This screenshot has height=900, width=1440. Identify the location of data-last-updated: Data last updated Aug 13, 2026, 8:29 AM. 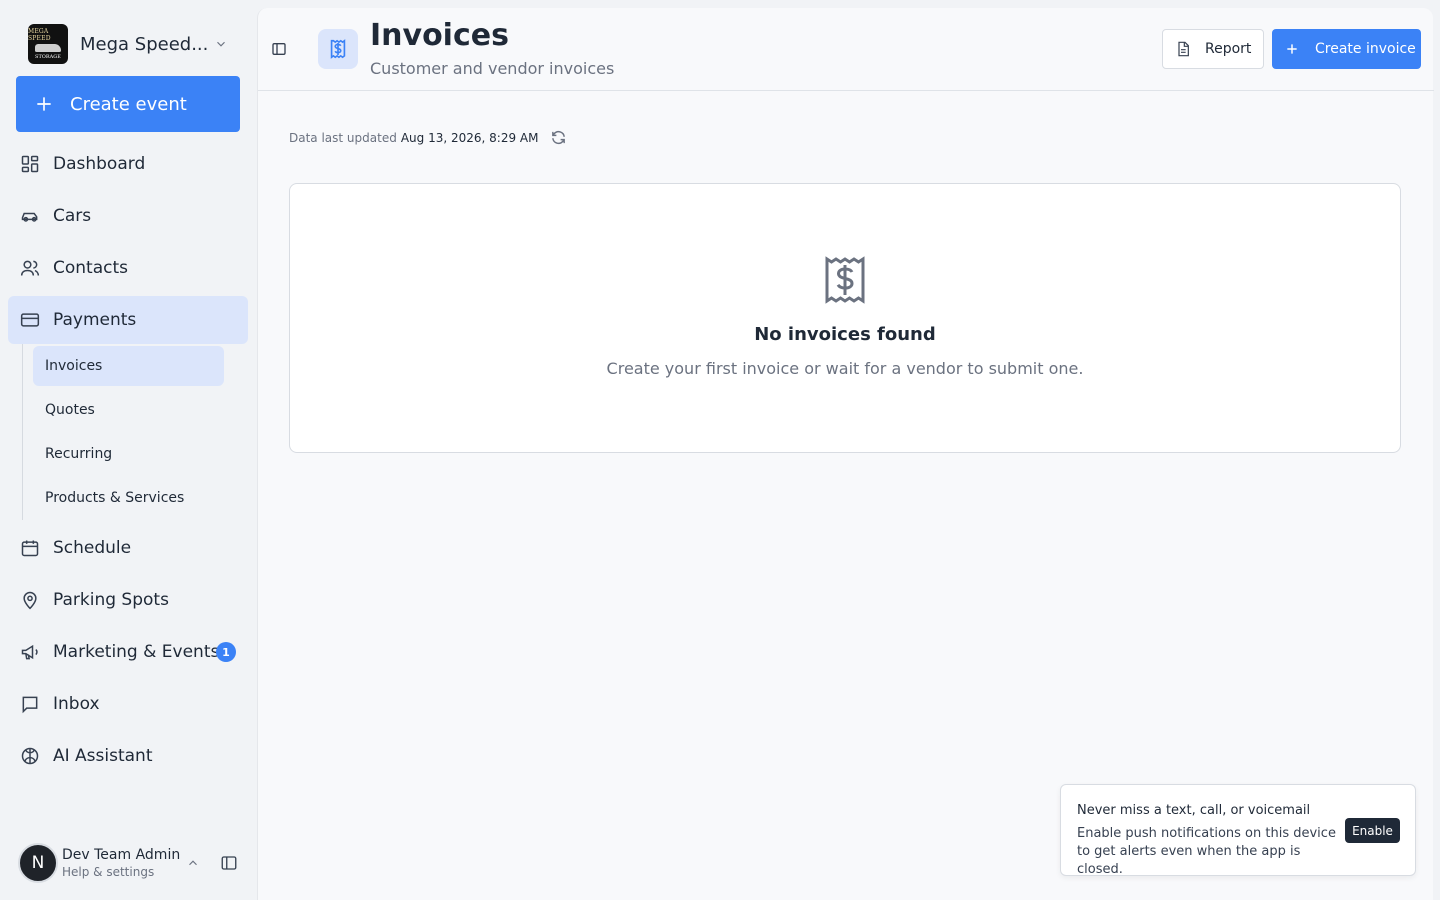
(428, 137).